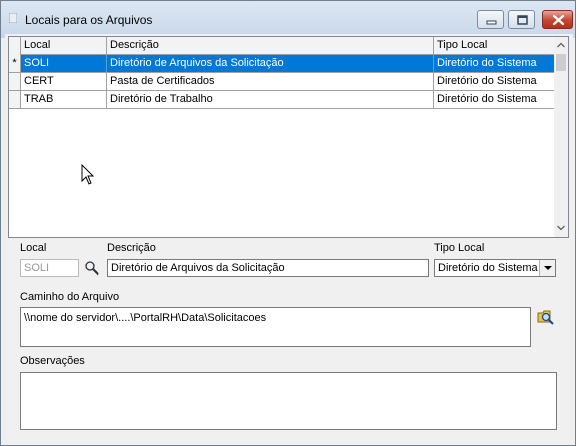  Describe the element at coordinates (561, 228) in the screenshot. I see `scroll-down-icon` at that location.